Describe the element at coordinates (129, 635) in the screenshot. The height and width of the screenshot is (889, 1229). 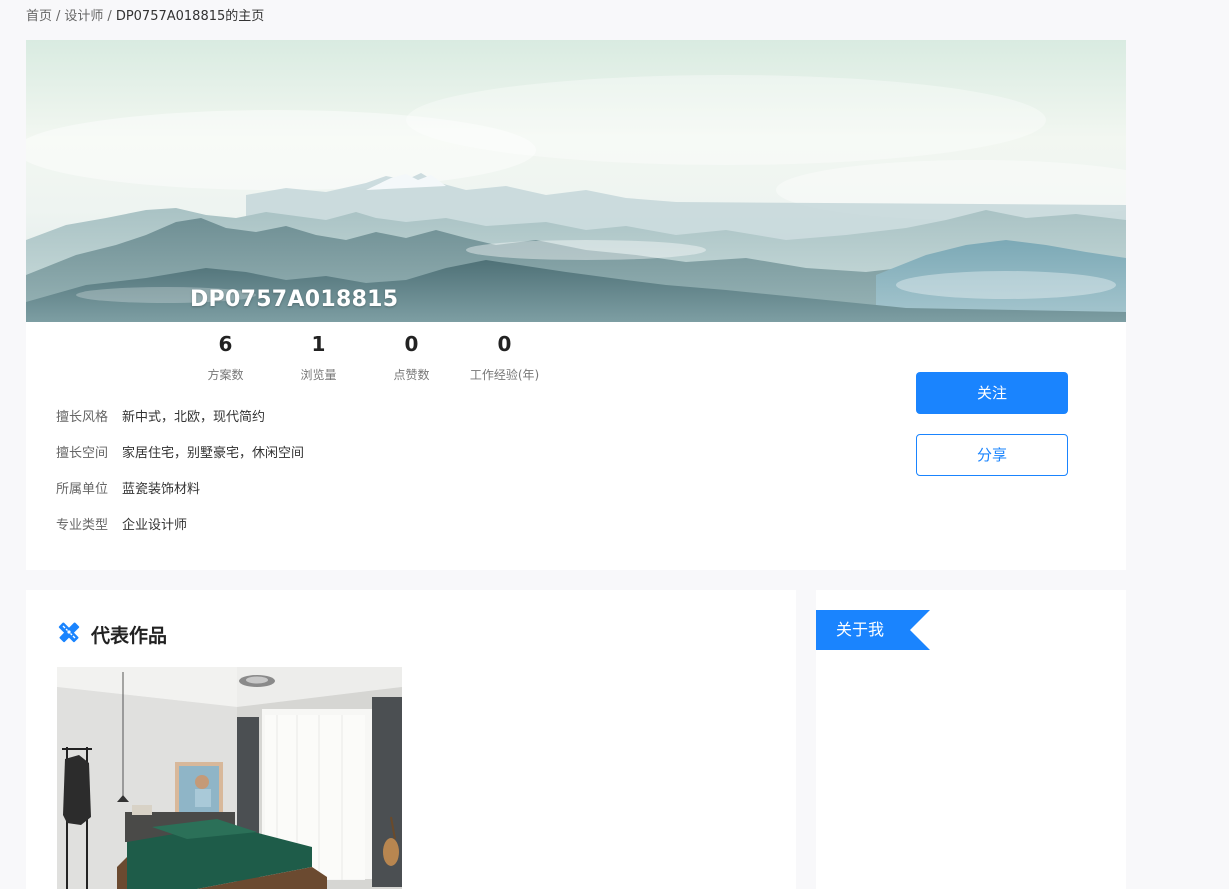
I see `works-title: 代表作品` at that location.